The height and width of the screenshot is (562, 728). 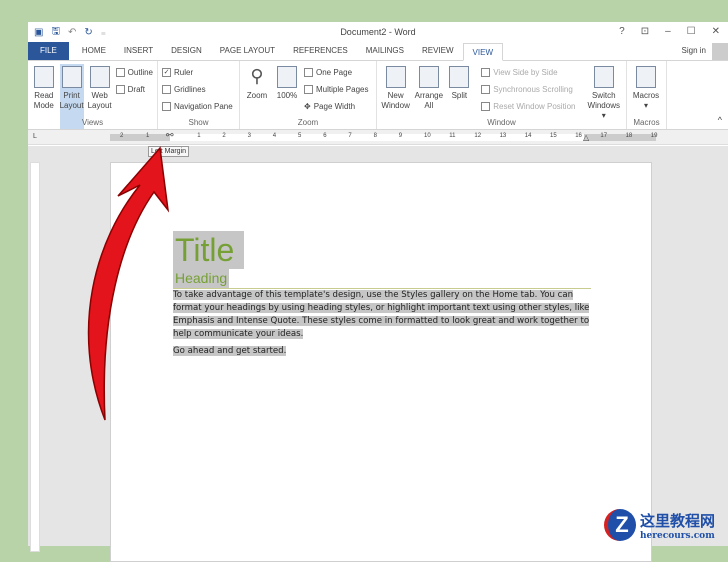 What do you see at coordinates (620, 525) in the screenshot?
I see `watermark-logo: Z` at bounding box center [620, 525].